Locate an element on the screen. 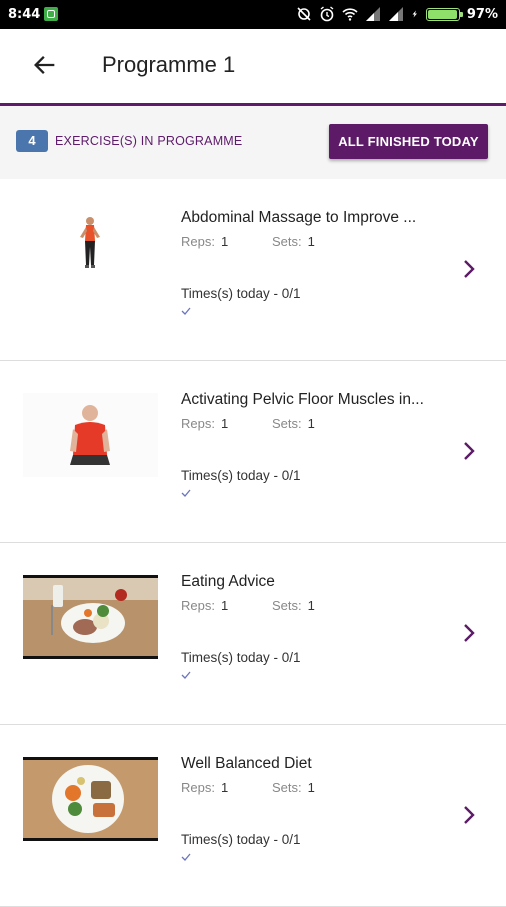 Image resolution: width=506 pixels, height=907 pixels. alarm-icon is located at coordinates (327, 14).